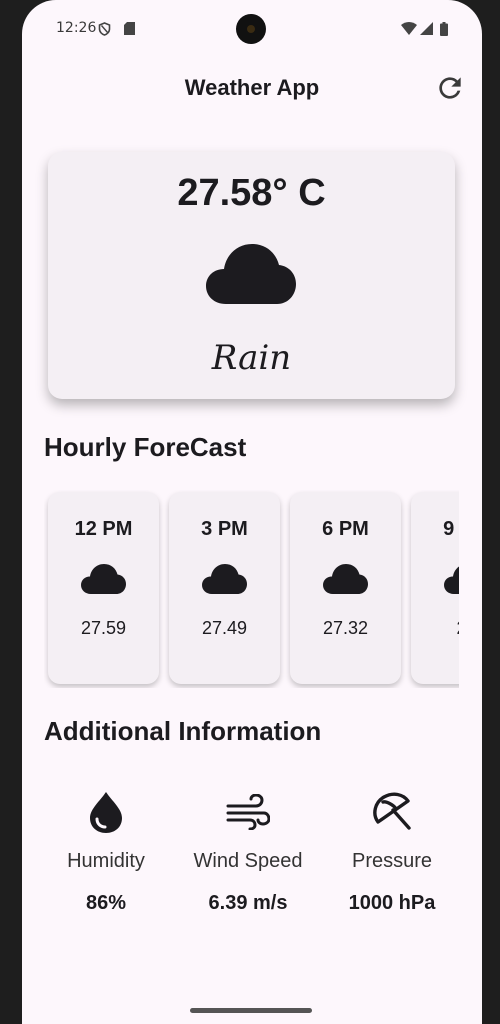 Image resolution: width=500 pixels, height=1024 pixels. What do you see at coordinates (392, 812) in the screenshot?
I see `beach-umbrella-icon` at bounding box center [392, 812].